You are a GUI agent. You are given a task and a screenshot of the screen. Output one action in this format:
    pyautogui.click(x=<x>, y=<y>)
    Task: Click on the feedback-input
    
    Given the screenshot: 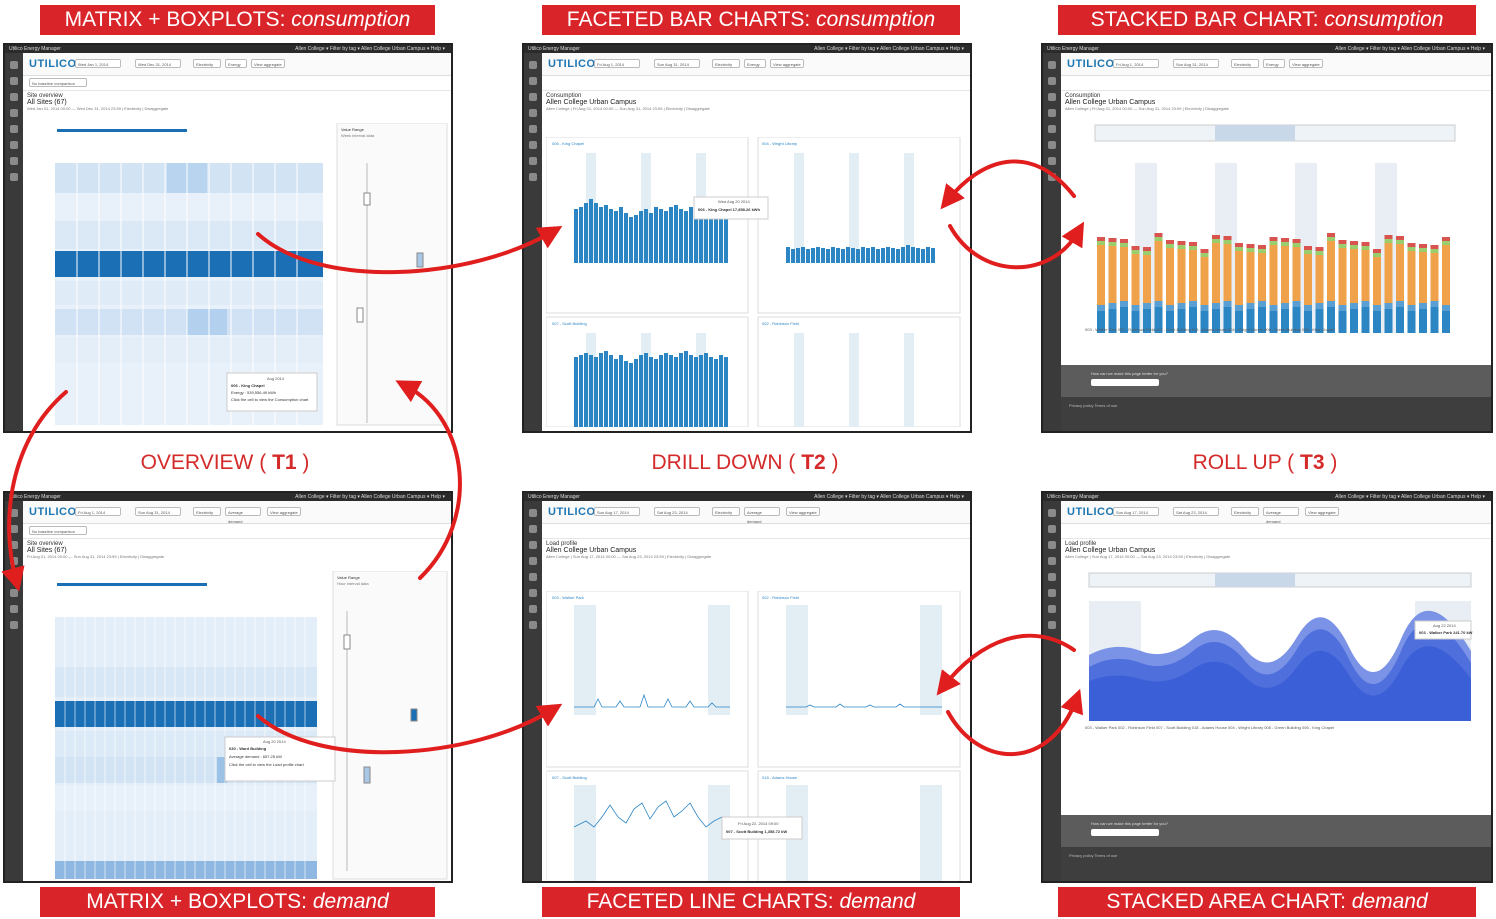 What is the action you would take?
    pyautogui.click(x=1125, y=832)
    